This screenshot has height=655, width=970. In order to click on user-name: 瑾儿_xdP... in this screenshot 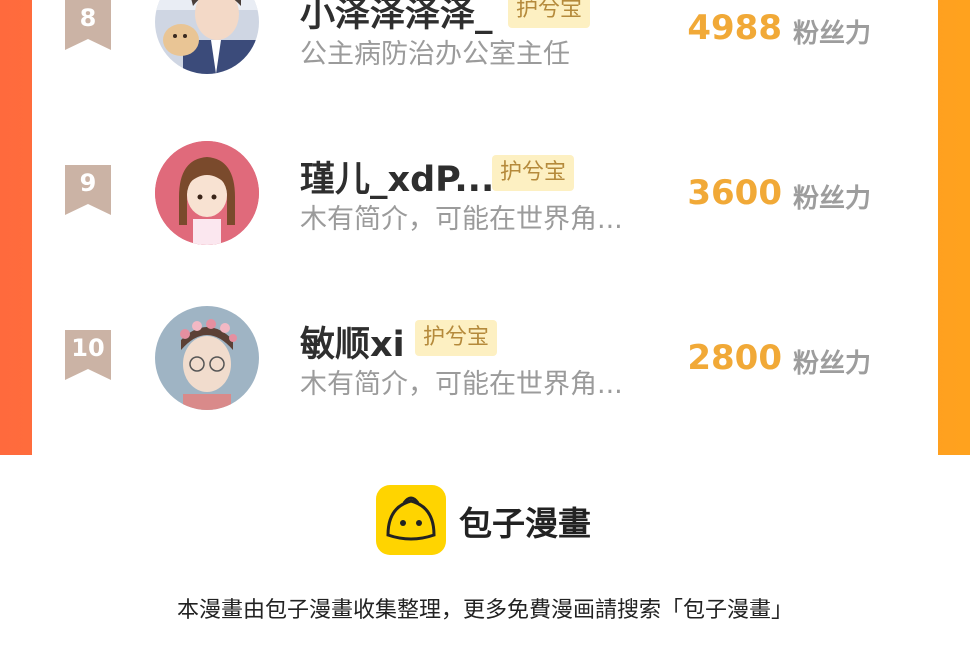, I will do `click(397, 176)`.